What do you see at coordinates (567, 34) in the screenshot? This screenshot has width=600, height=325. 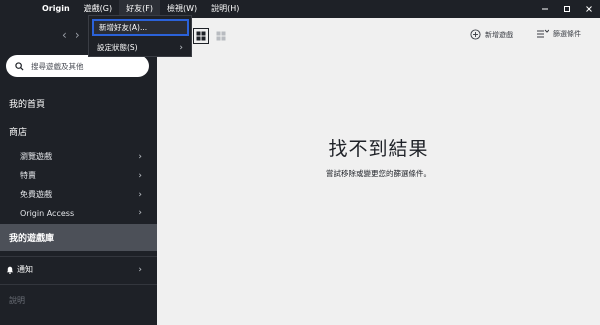 I see `filter-label: 篩選條件` at bounding box center [567, 34].